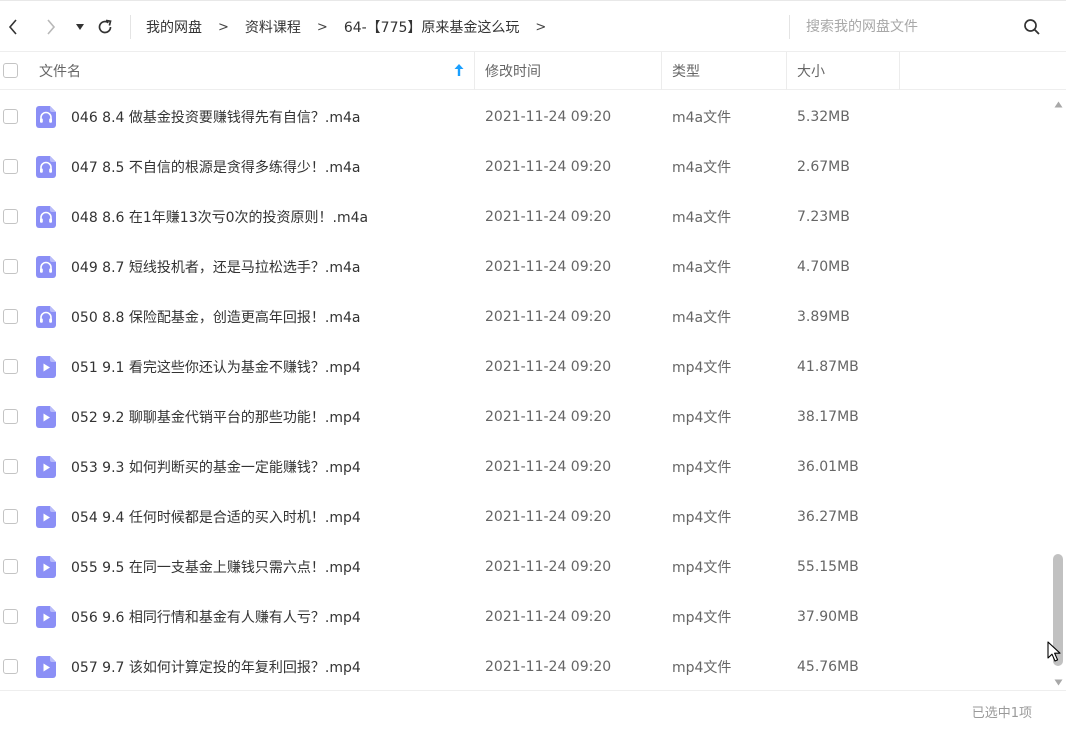 The image size is (1066, 730). I want to click on file-name: 048 8.6 在1年赚13次亏0次的投资原则！.m4a, so click(219, 217).